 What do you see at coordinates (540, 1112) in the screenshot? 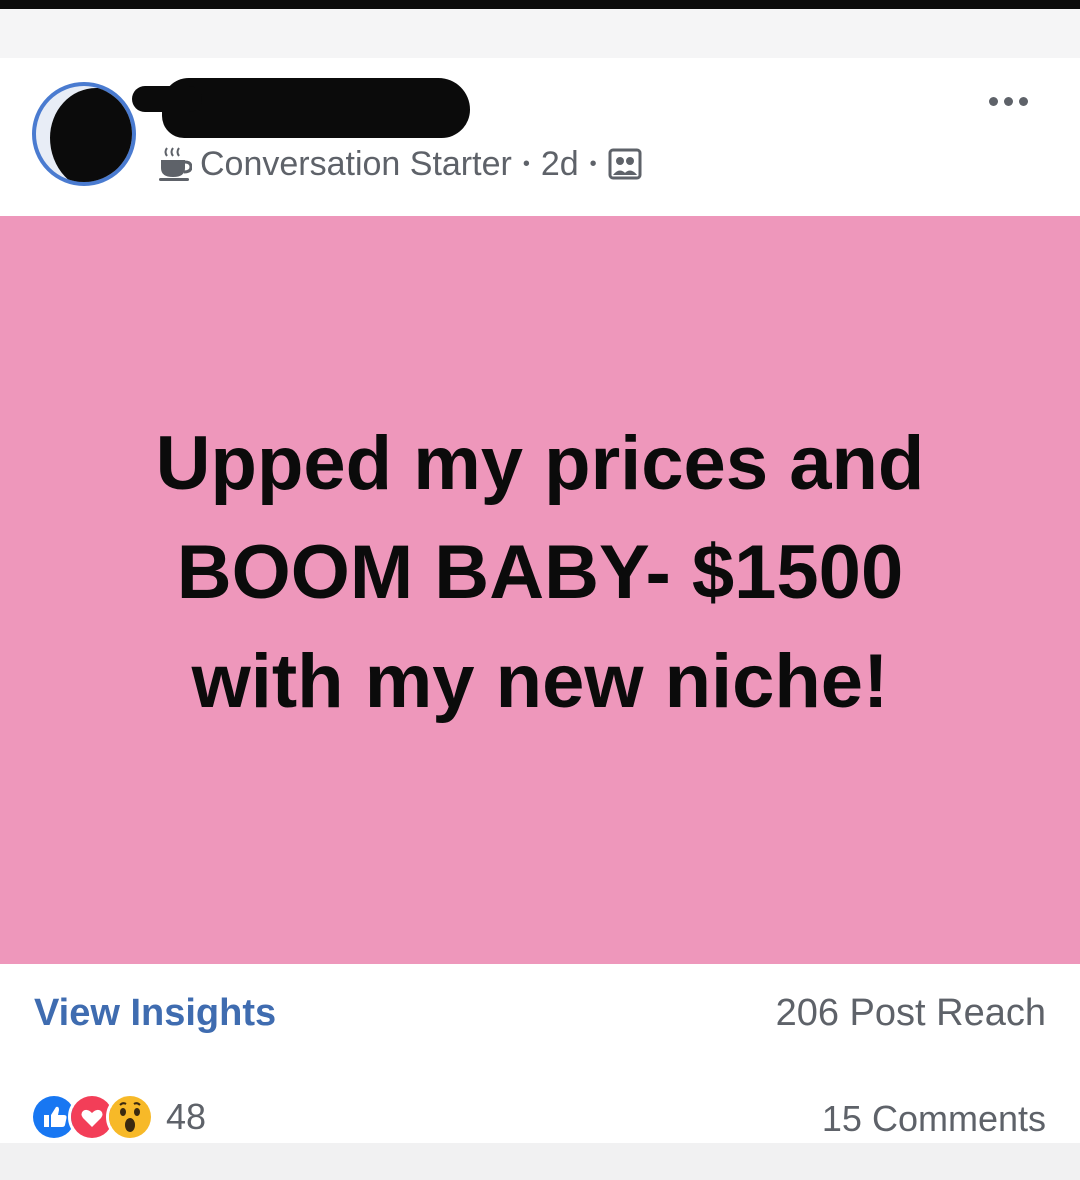
I see `reactions-row: 48 15 Comments` at bounding box center [540, 1112].